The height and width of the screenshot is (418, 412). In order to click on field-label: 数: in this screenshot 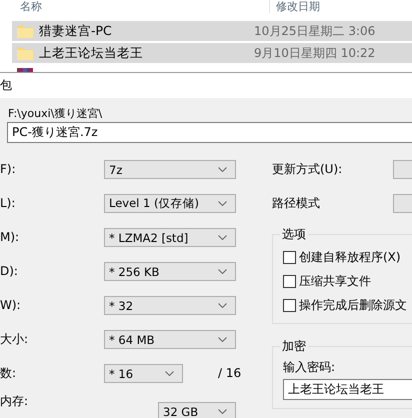, I will do `click(9, 373)`.